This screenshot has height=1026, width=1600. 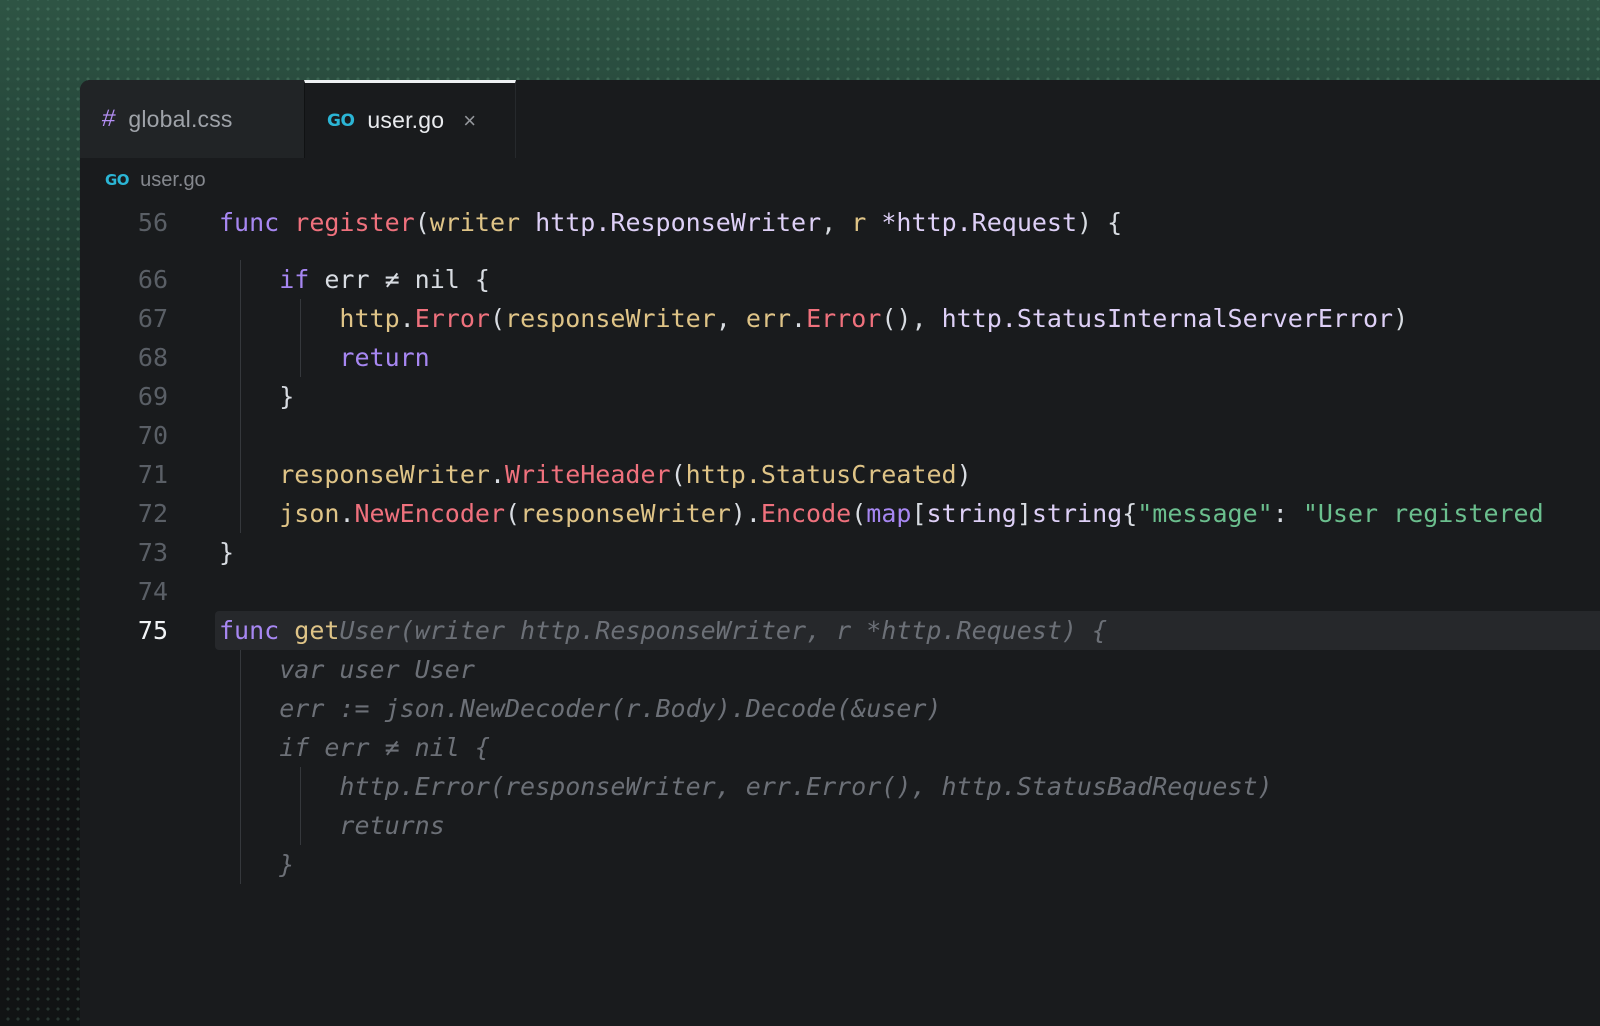 I want to click on tab-user-go: GO user.go ×, so click(x=410, y=119).